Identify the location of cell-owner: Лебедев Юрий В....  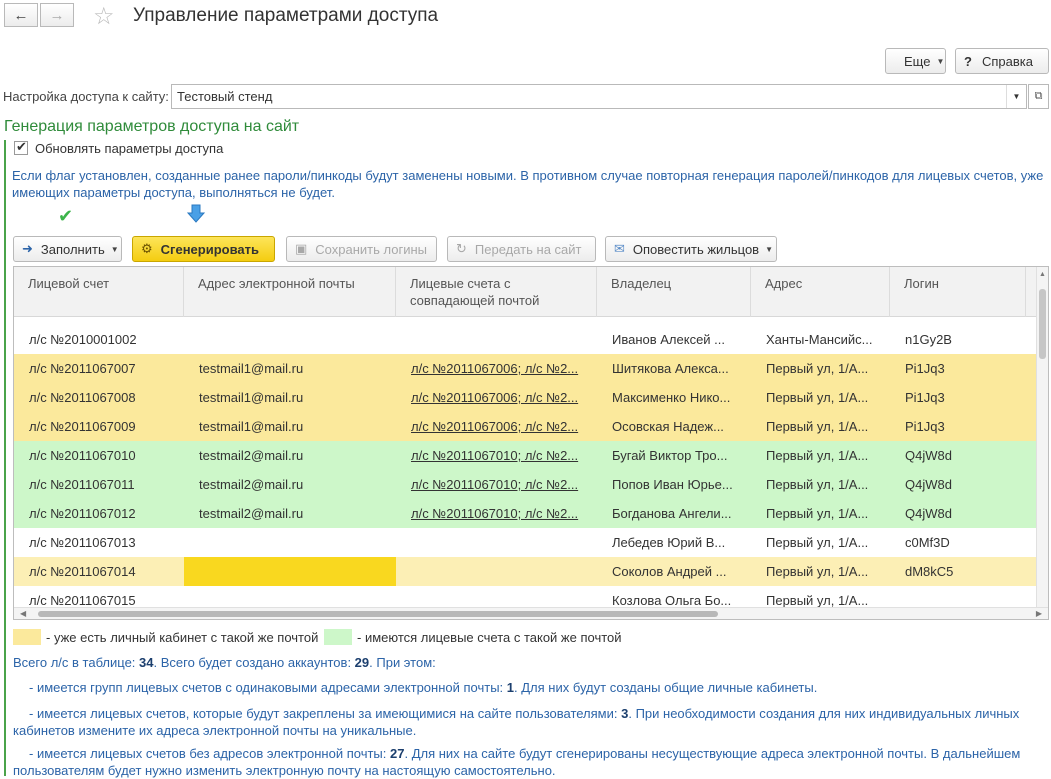
(669, 542).